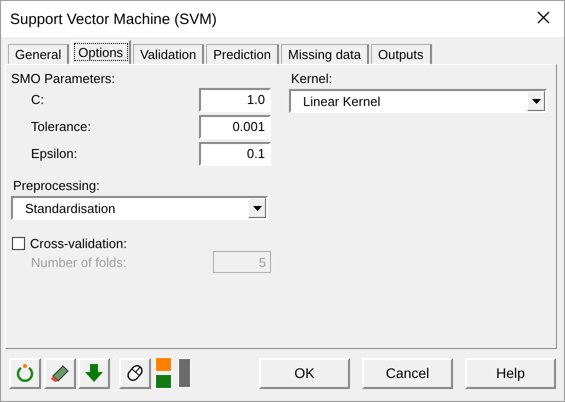 The height and width of the screenshot is (402, 565). What do you see at coordinates (304, 373) in the screenshot?
I see `dialog-button: OK` at bounding box center [304, 373].